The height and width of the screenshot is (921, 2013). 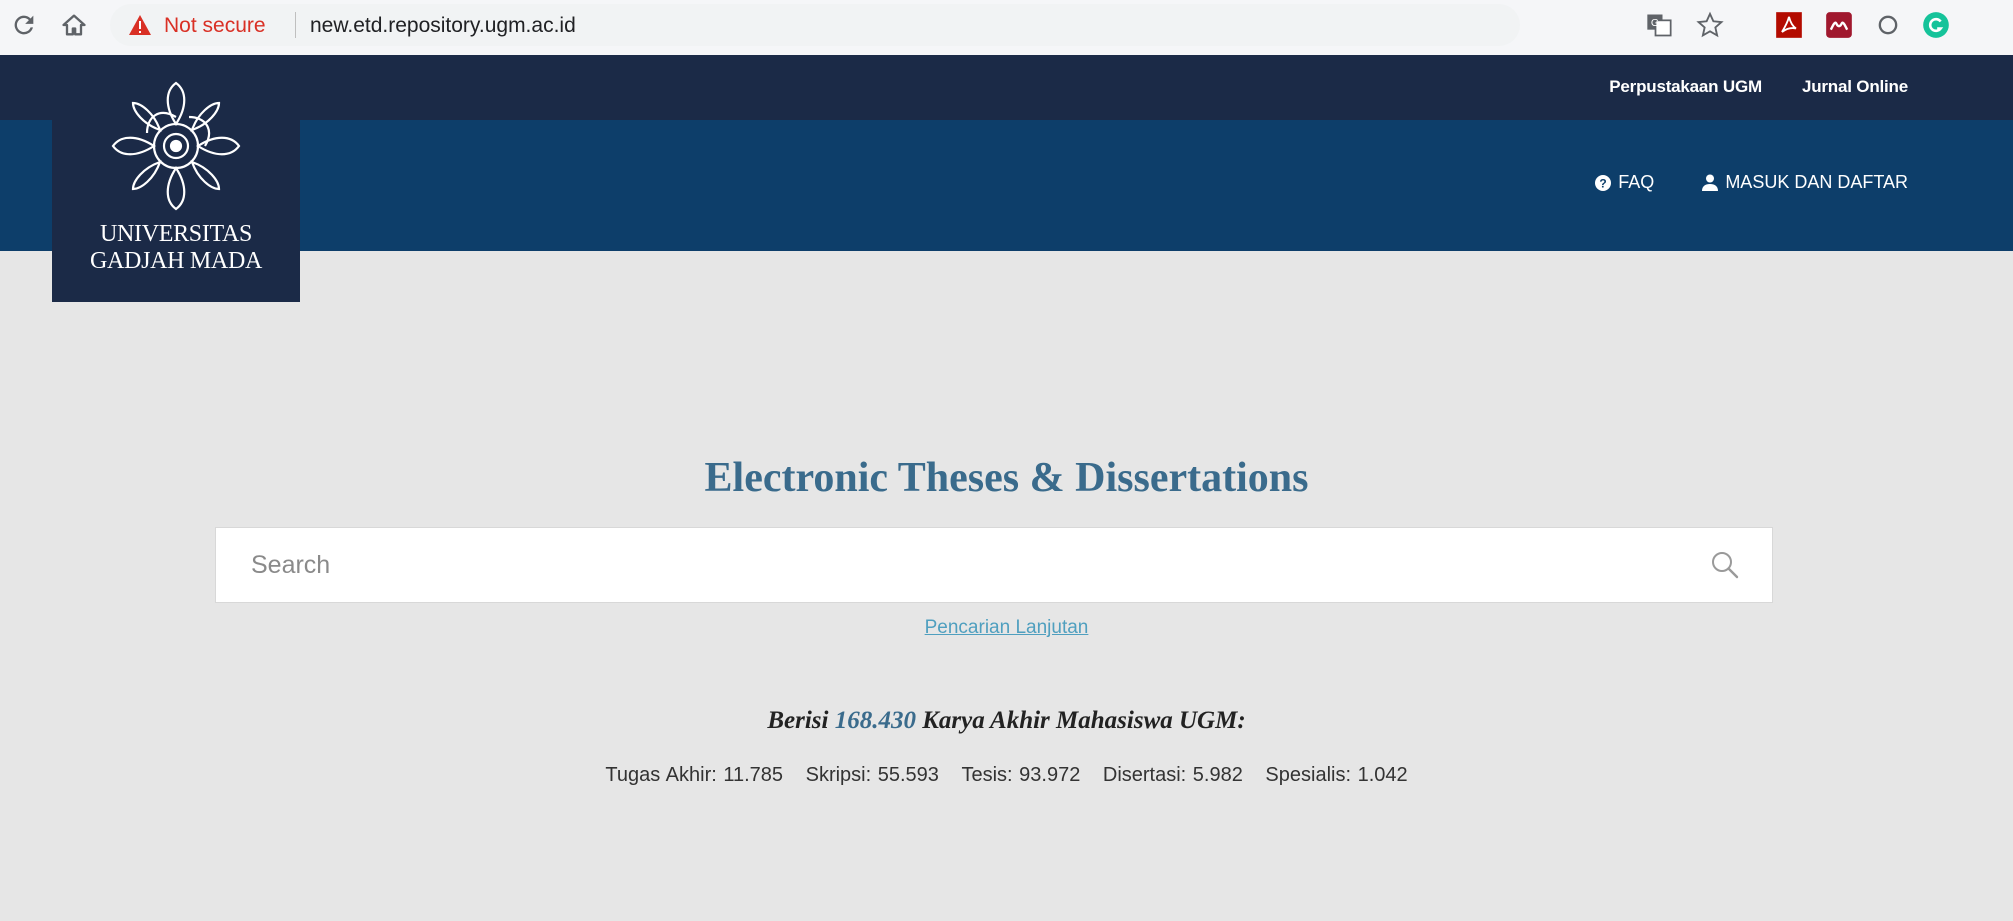 What do you see at coordinates (1888, 25) in the screenshot?
I see `circle-extension-icon` at bounding box center [1888, 25].